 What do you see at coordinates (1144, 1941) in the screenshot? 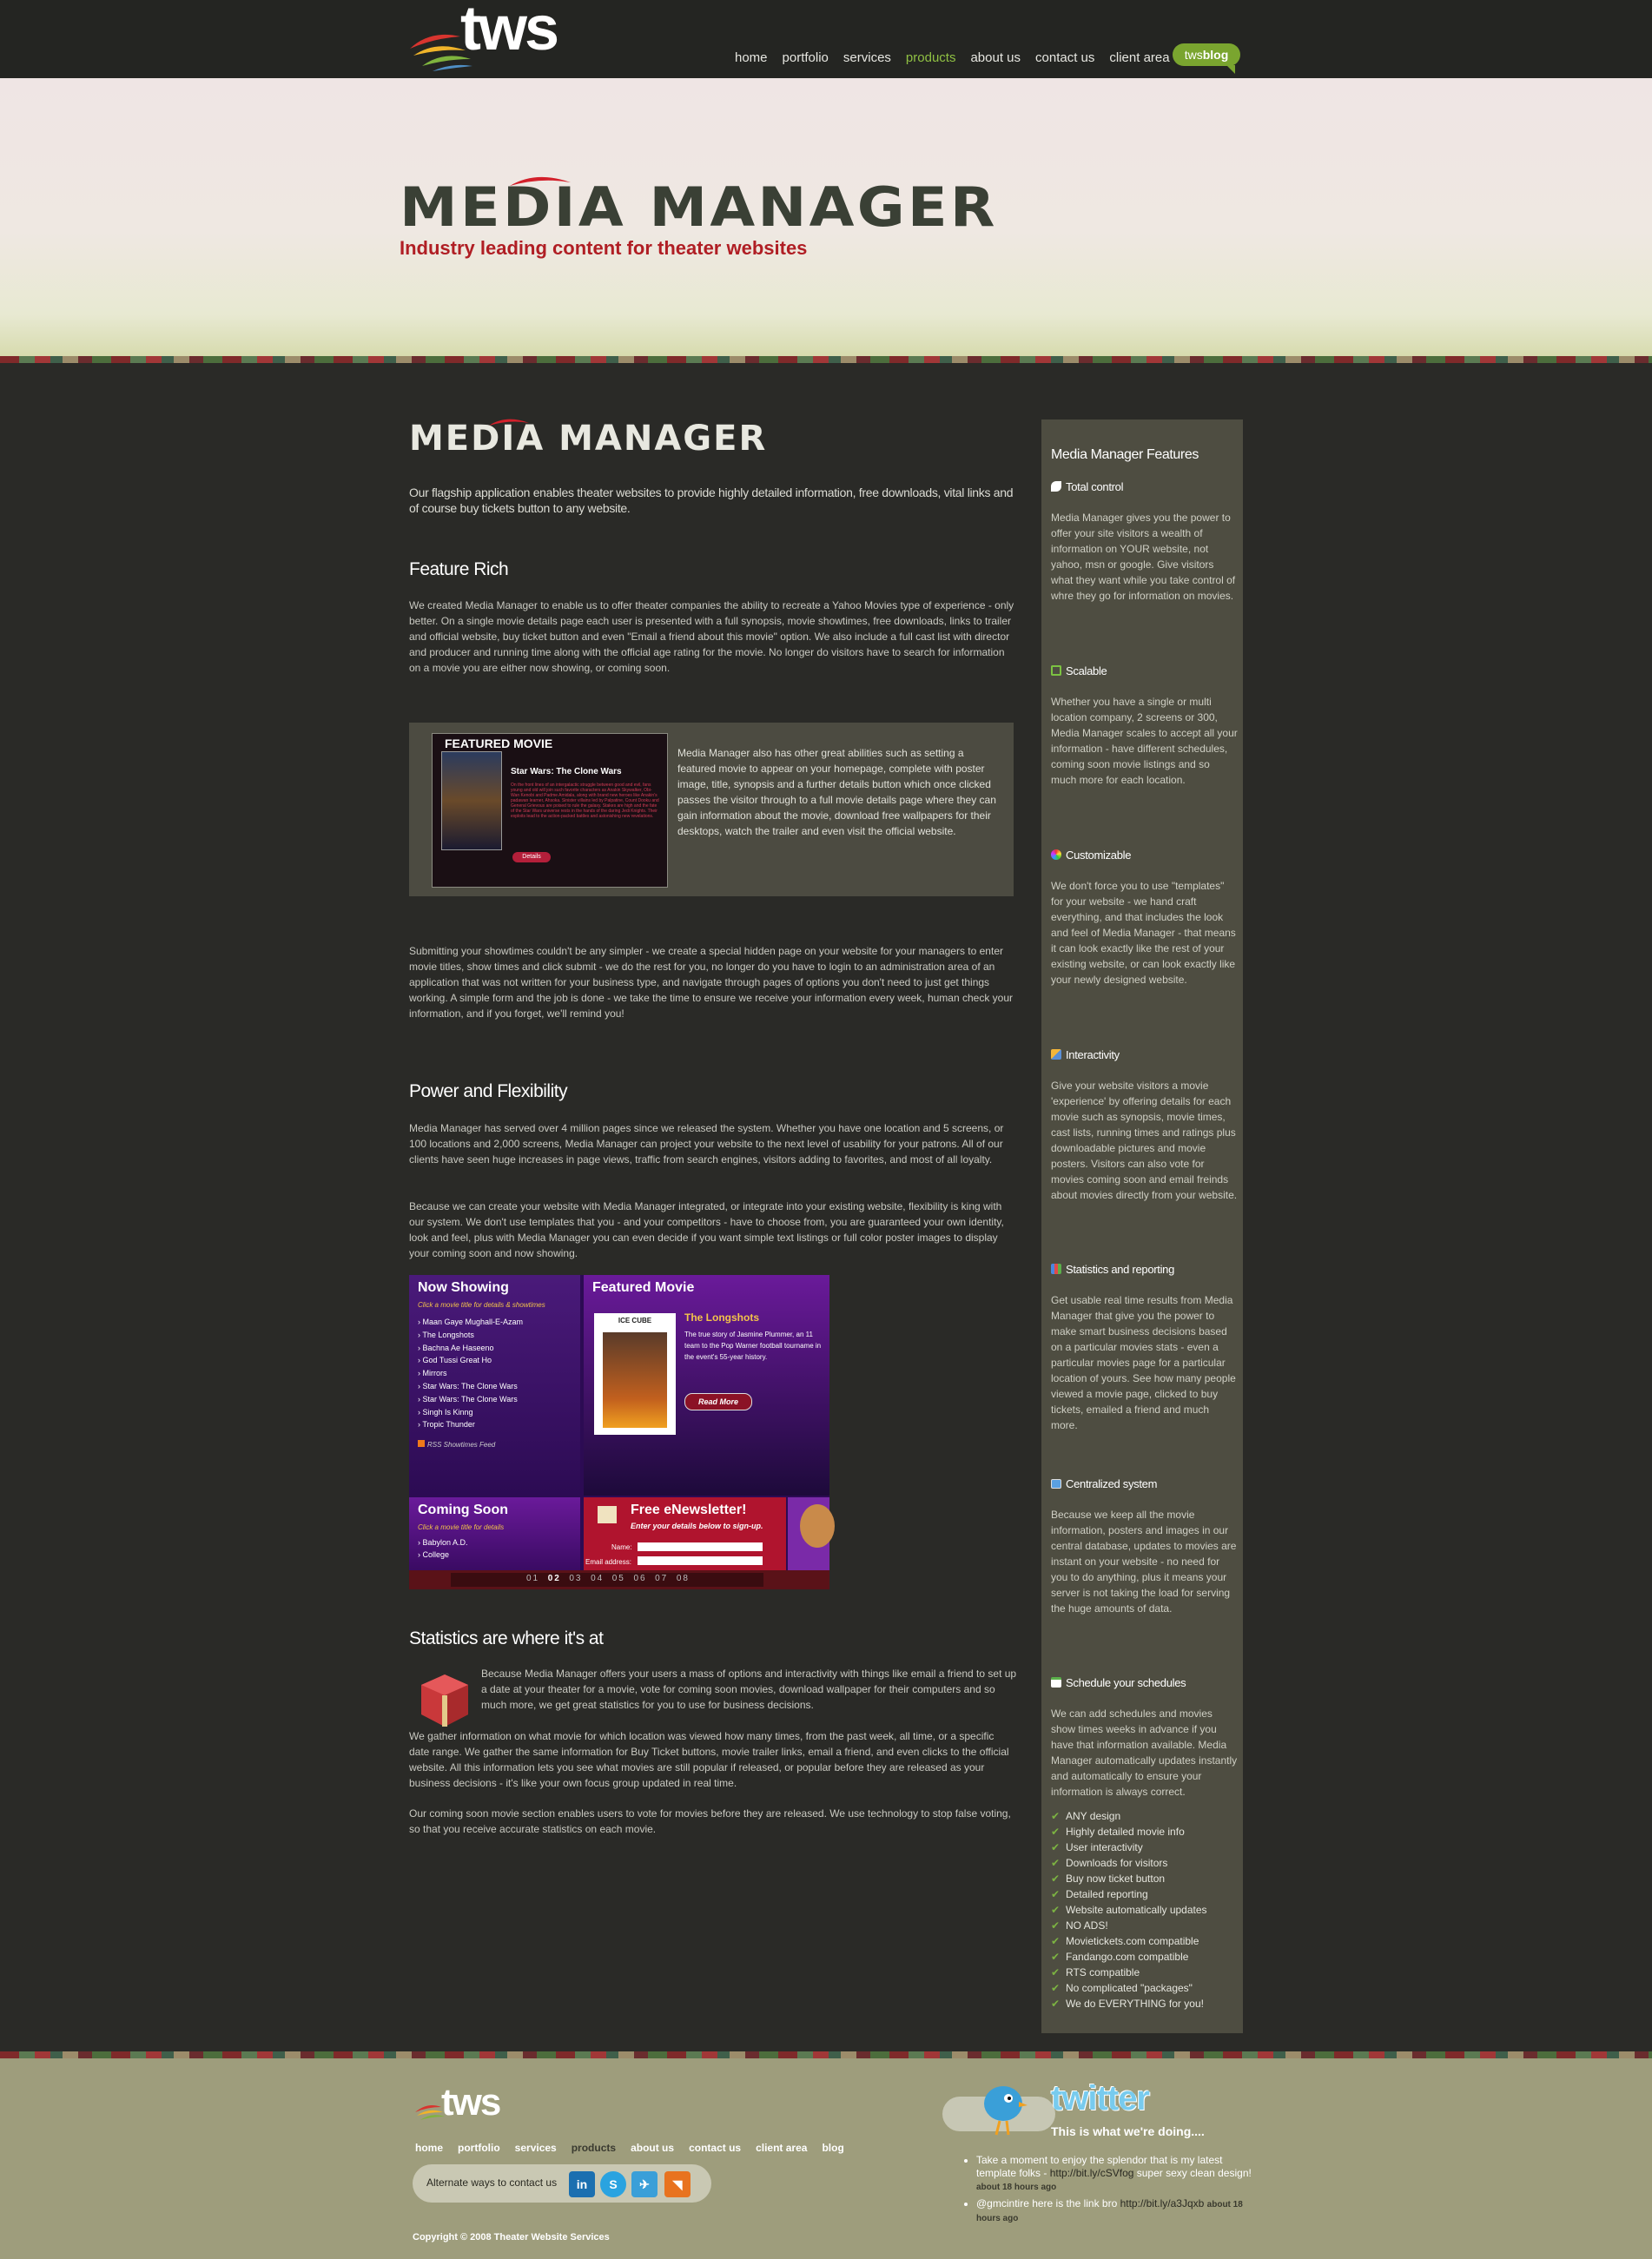
I see `check-item: Movietickets.com compatible` at bounding box center [1144, 1941].